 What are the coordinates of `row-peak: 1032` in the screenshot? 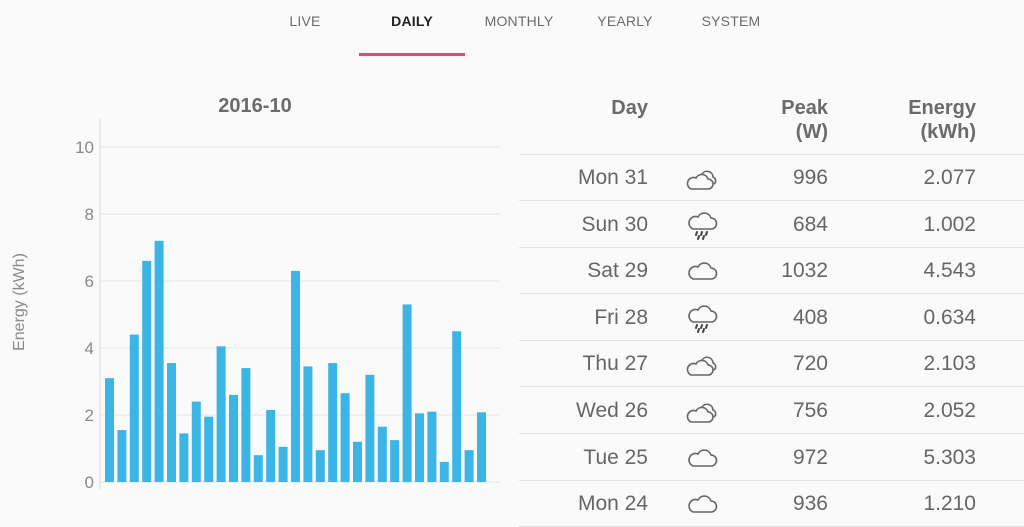 It's located at (804, 271).